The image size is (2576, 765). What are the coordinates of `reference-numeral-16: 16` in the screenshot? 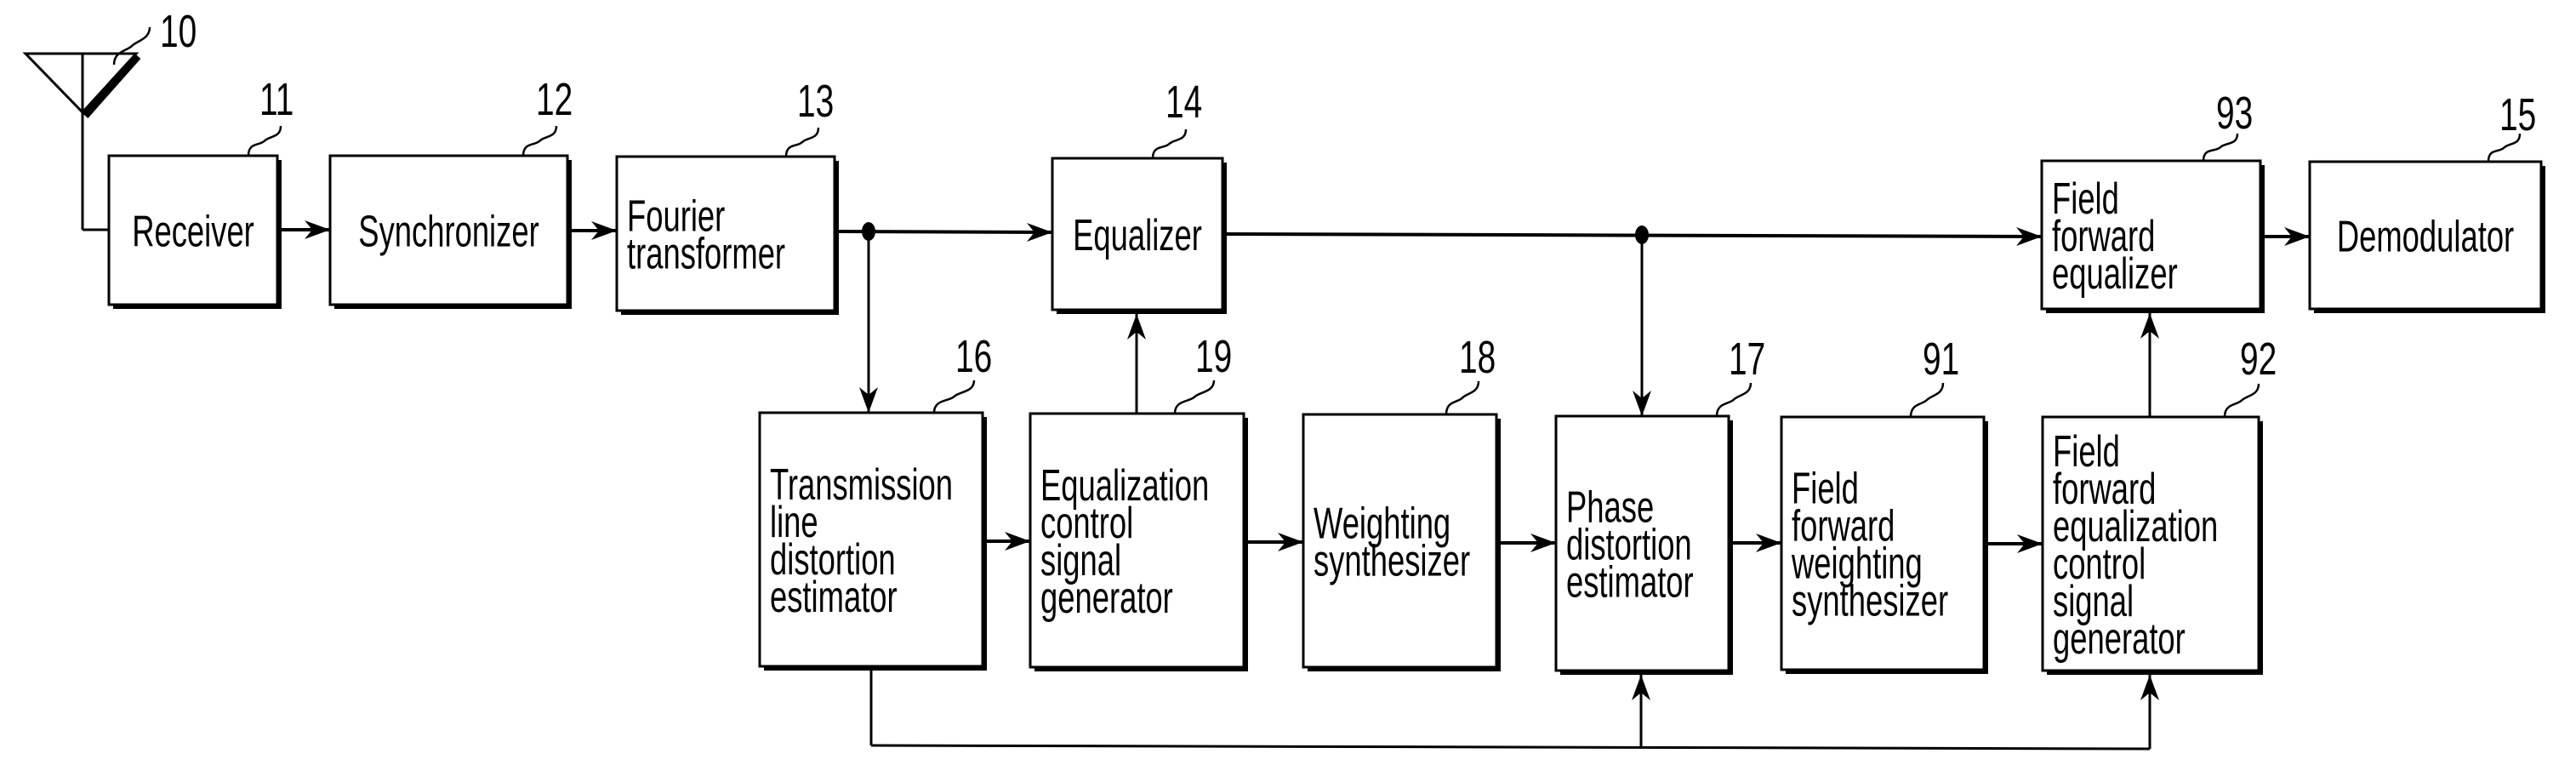 It's located at (962, 372).